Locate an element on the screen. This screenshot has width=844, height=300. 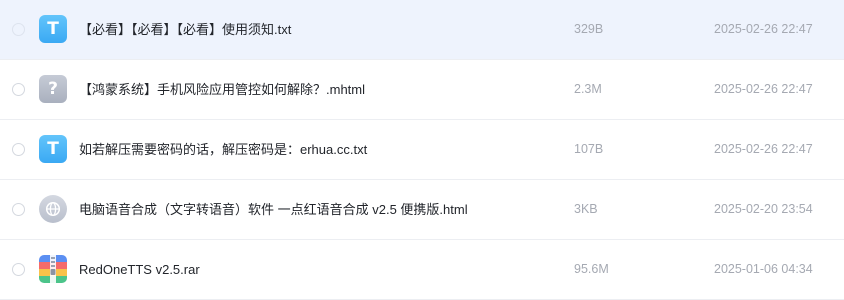
globe-icon is located at coordinates (53, 209).